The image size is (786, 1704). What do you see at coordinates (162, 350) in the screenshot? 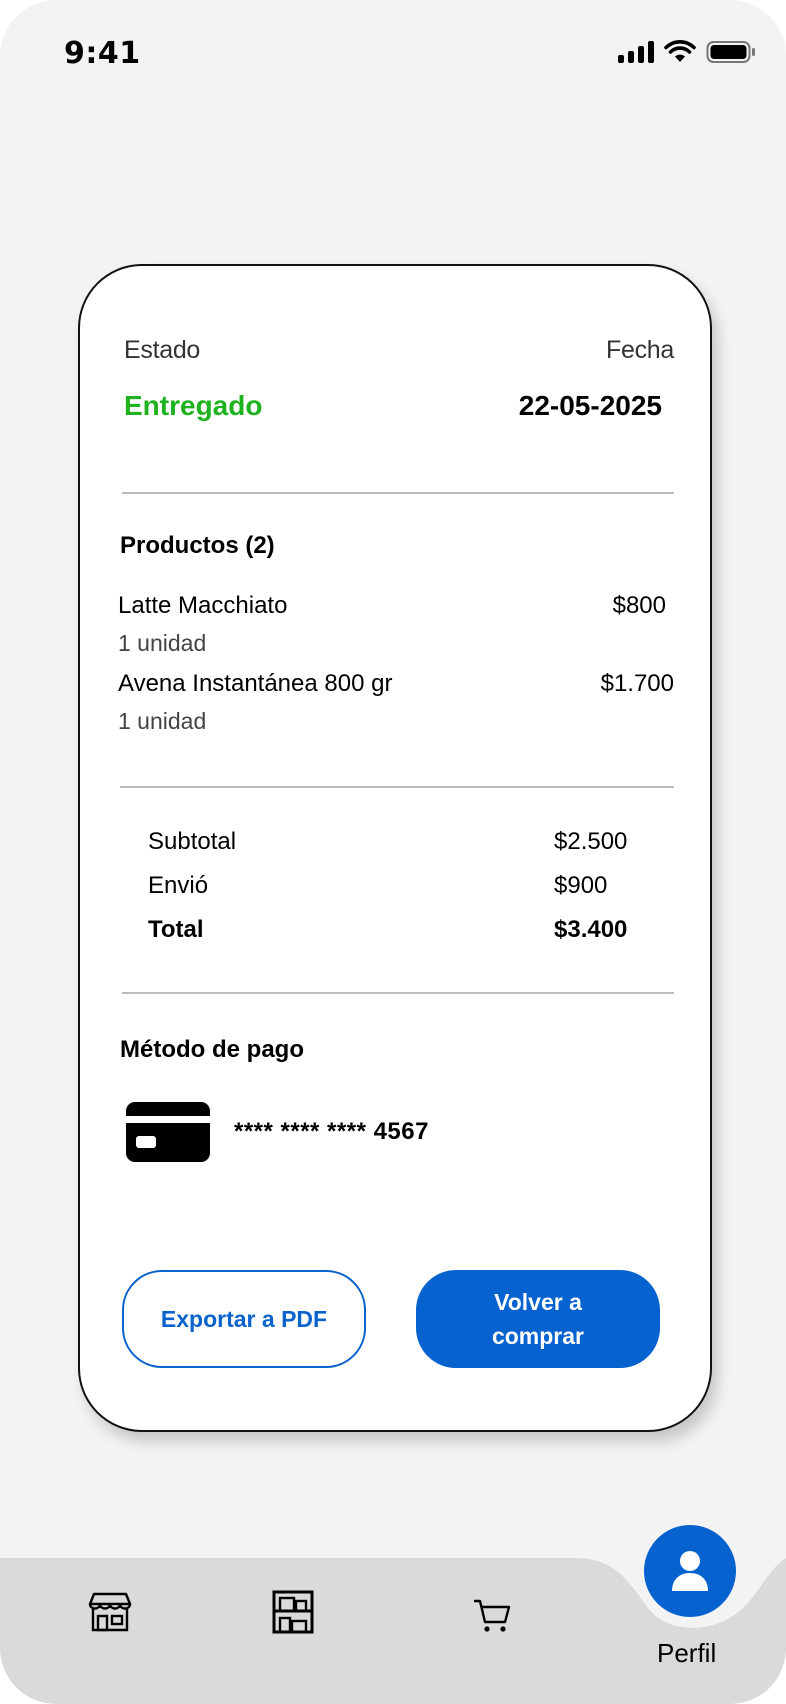
I see `estado-label: Estado` at bounding box center [162, 350].